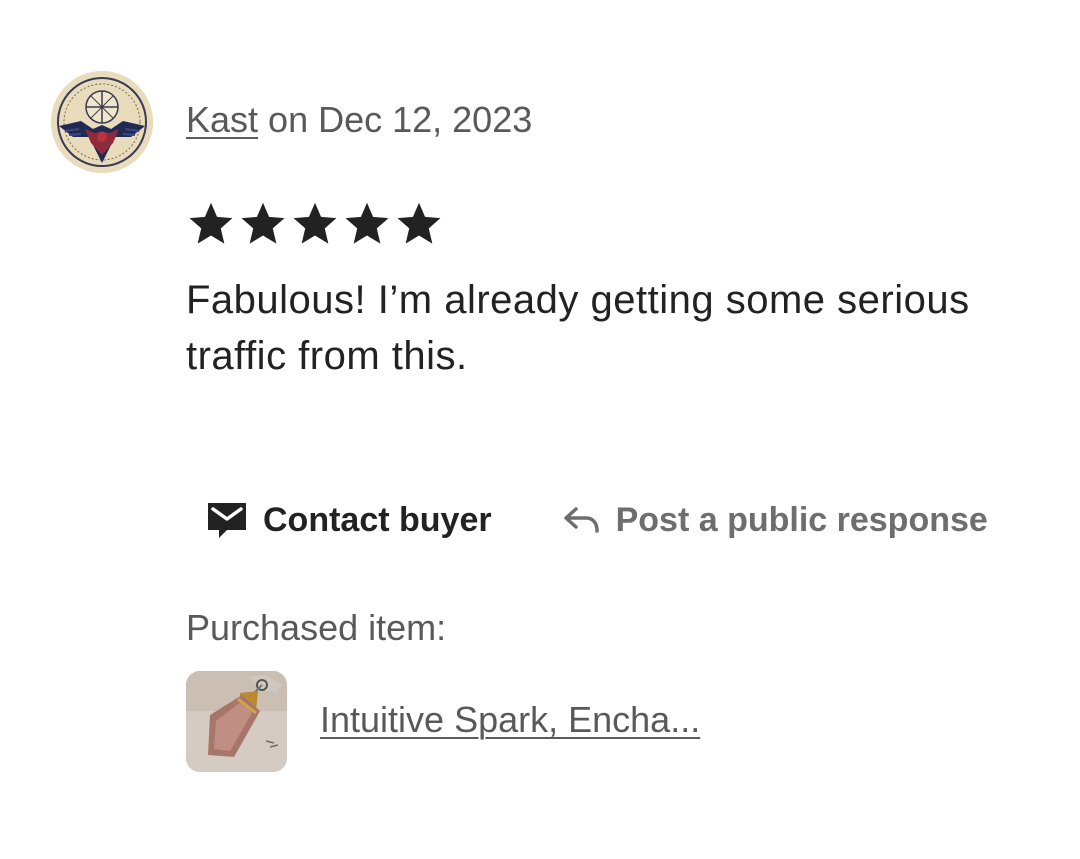  I want to click on purchased-item-thumbnail, so click(236, 721).